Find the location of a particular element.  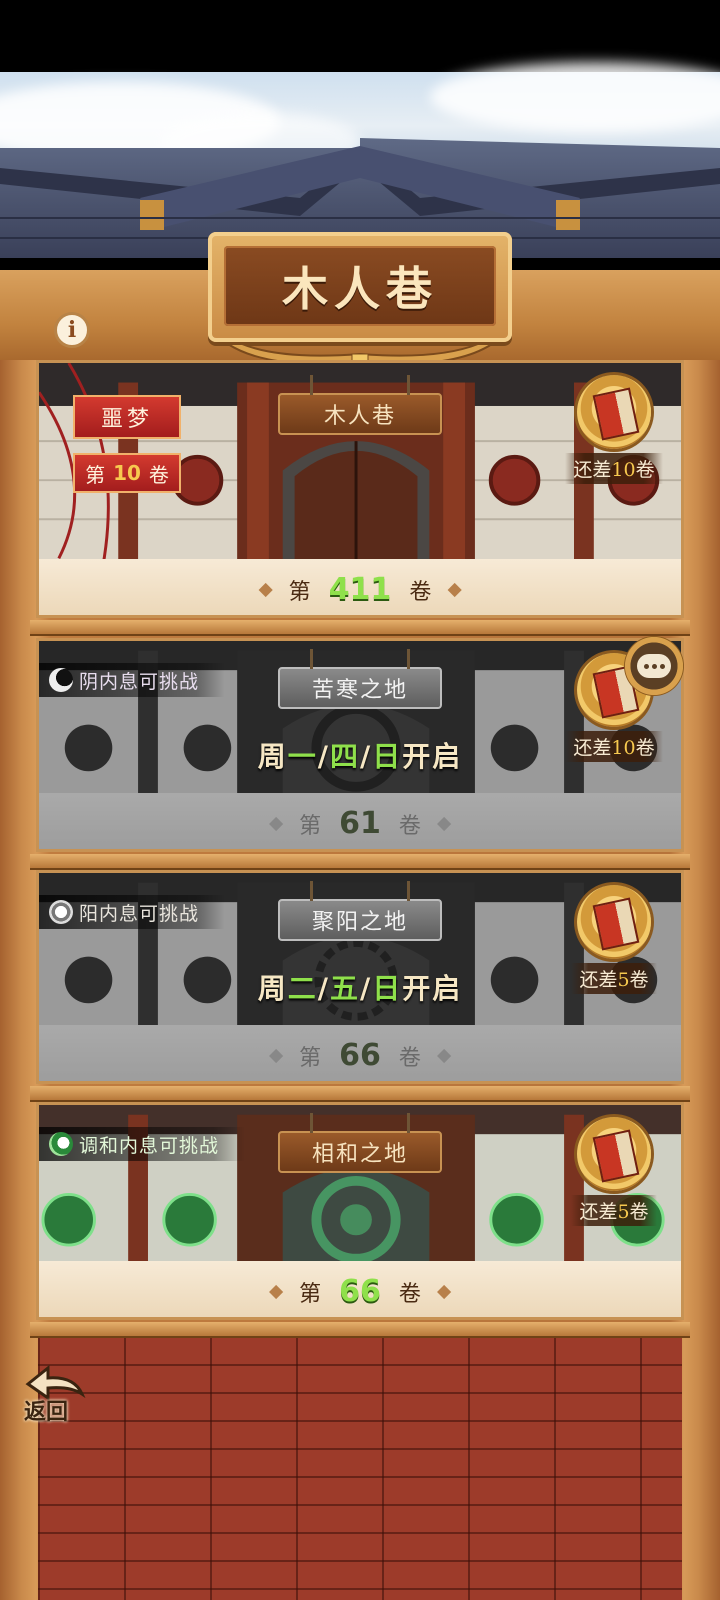

stage-sign: 聚阳之地 is located at coordinates (360, 911).